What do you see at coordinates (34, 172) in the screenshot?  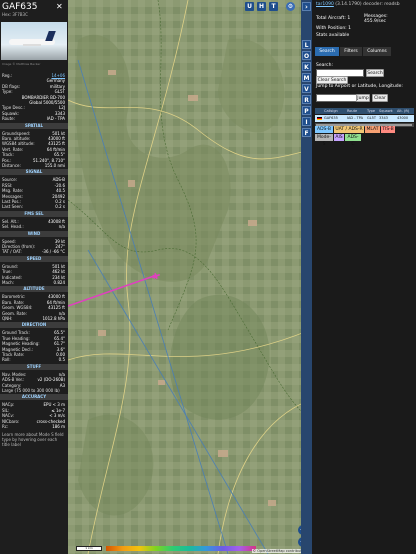 I see `signal-section-header: SIGNAL` at bounding box center [34, 172].